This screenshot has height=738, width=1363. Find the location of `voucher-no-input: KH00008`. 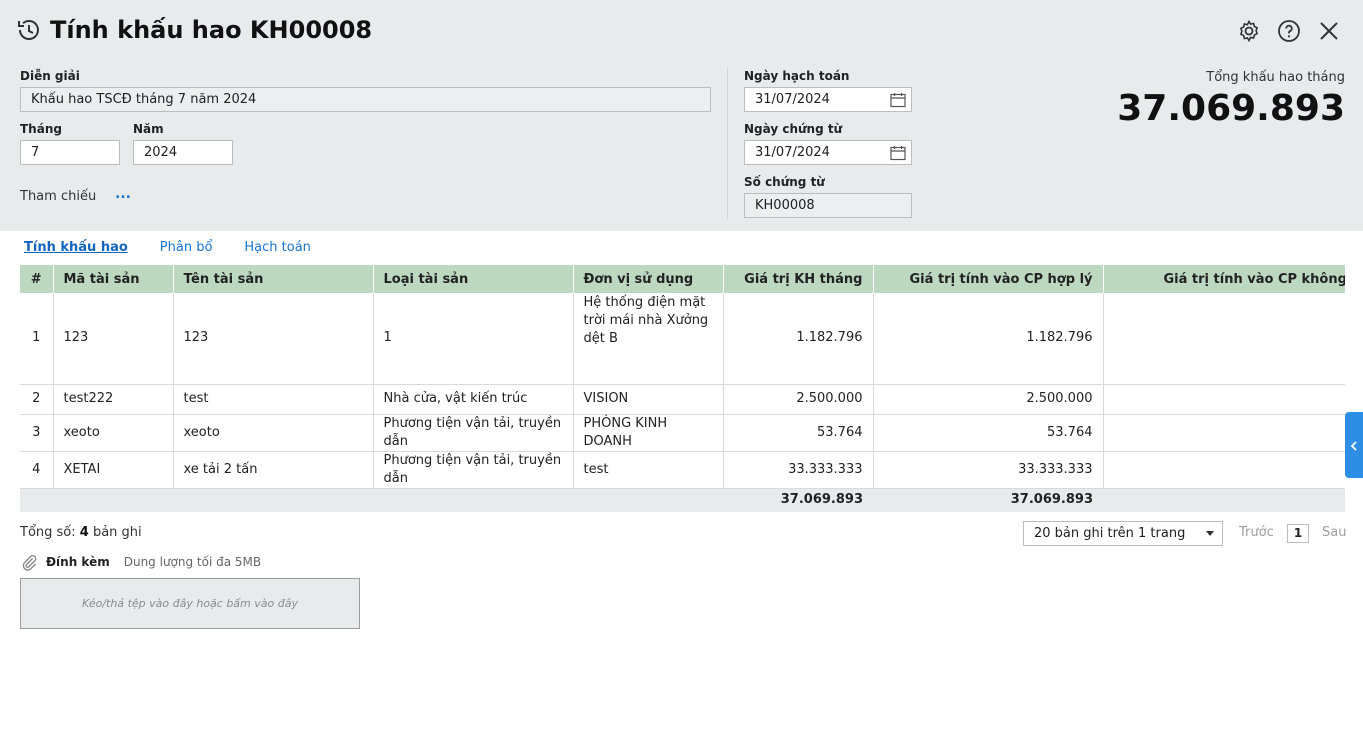

voucher-no-input: KH00008 is located at coordinates (828, 205).